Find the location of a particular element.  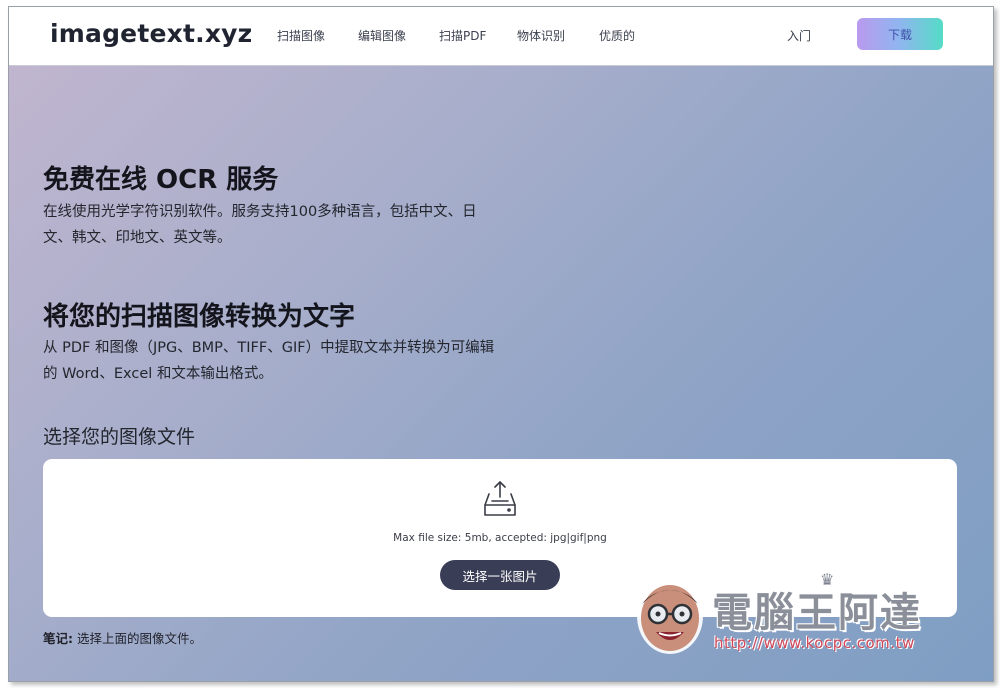

nav-link-scan-image: 扫描图像 is located at coordinates (301, 35).